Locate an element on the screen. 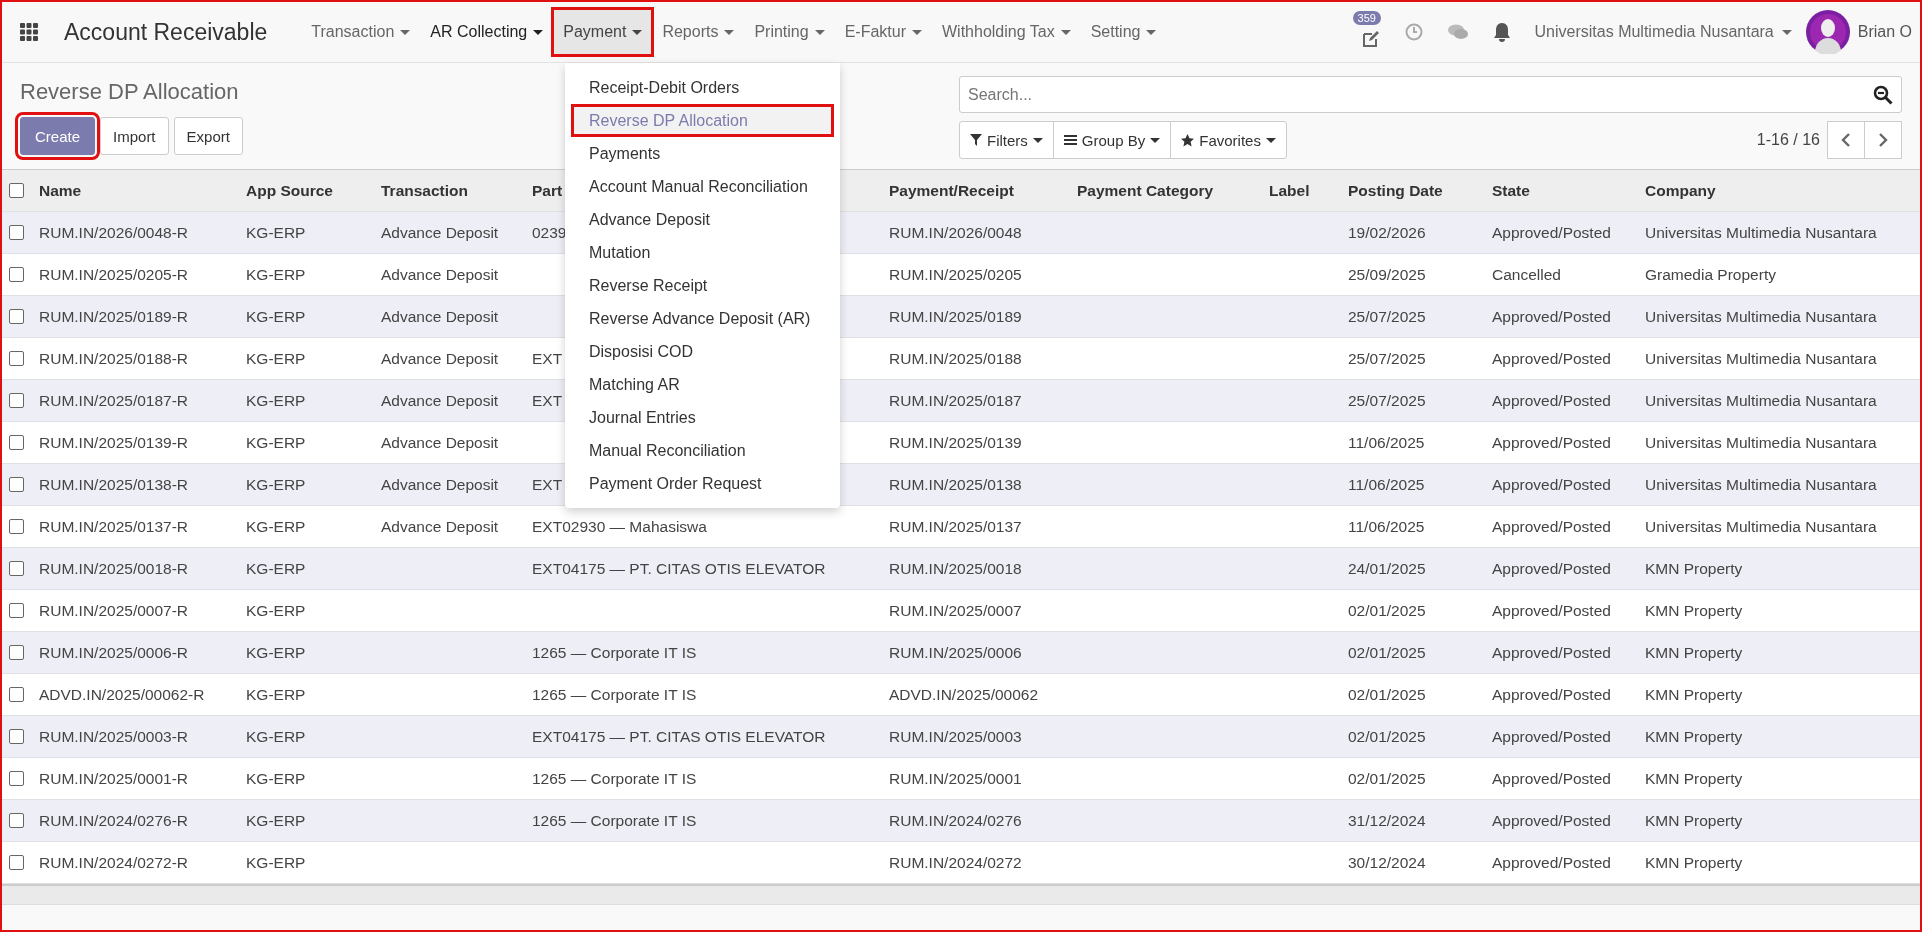  dropdown-item: Reverse DP Allocation is located at coordinates (702, 120).